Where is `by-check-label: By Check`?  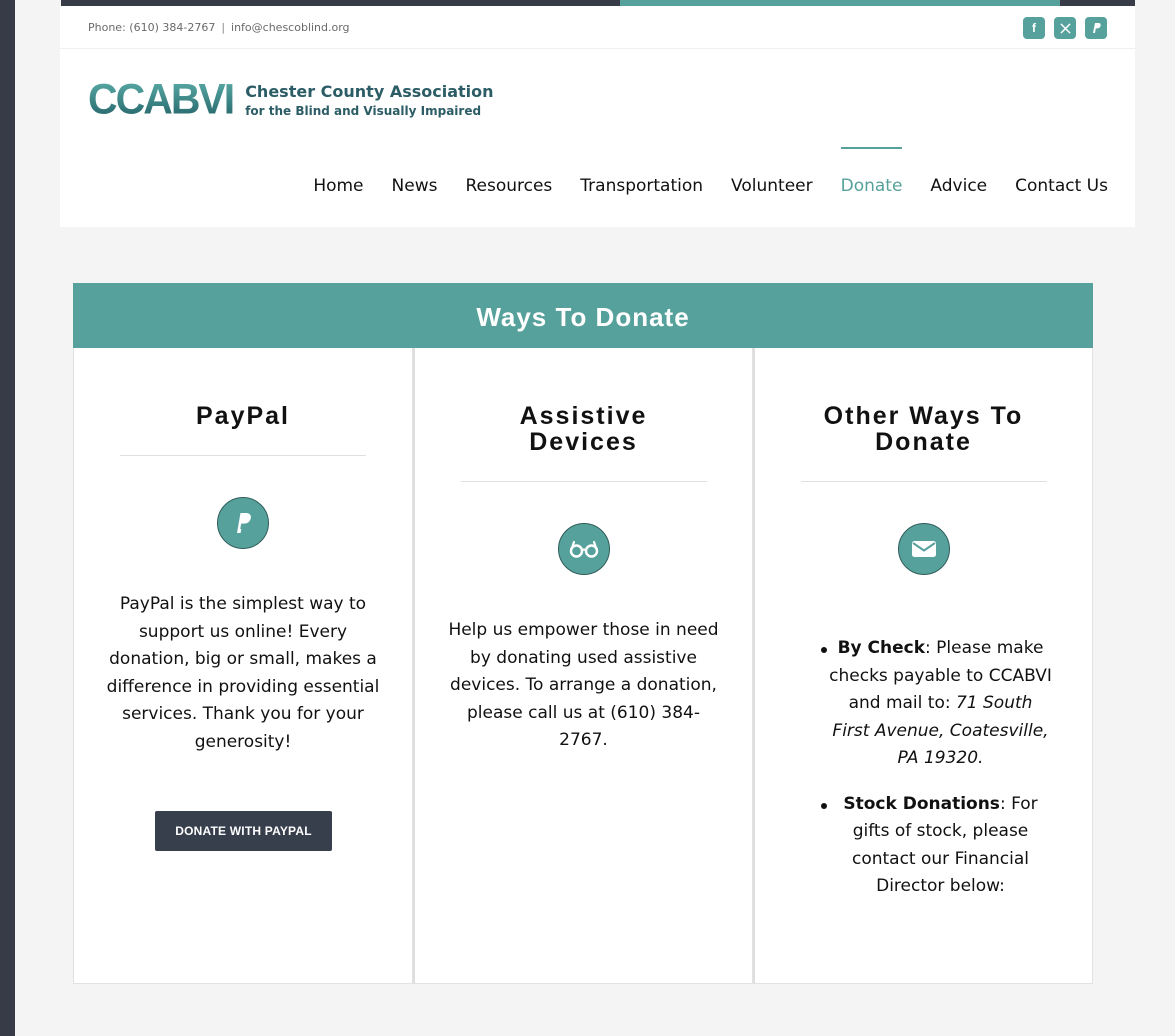
by-check-label: By Check is located at coordinates (881, 648).